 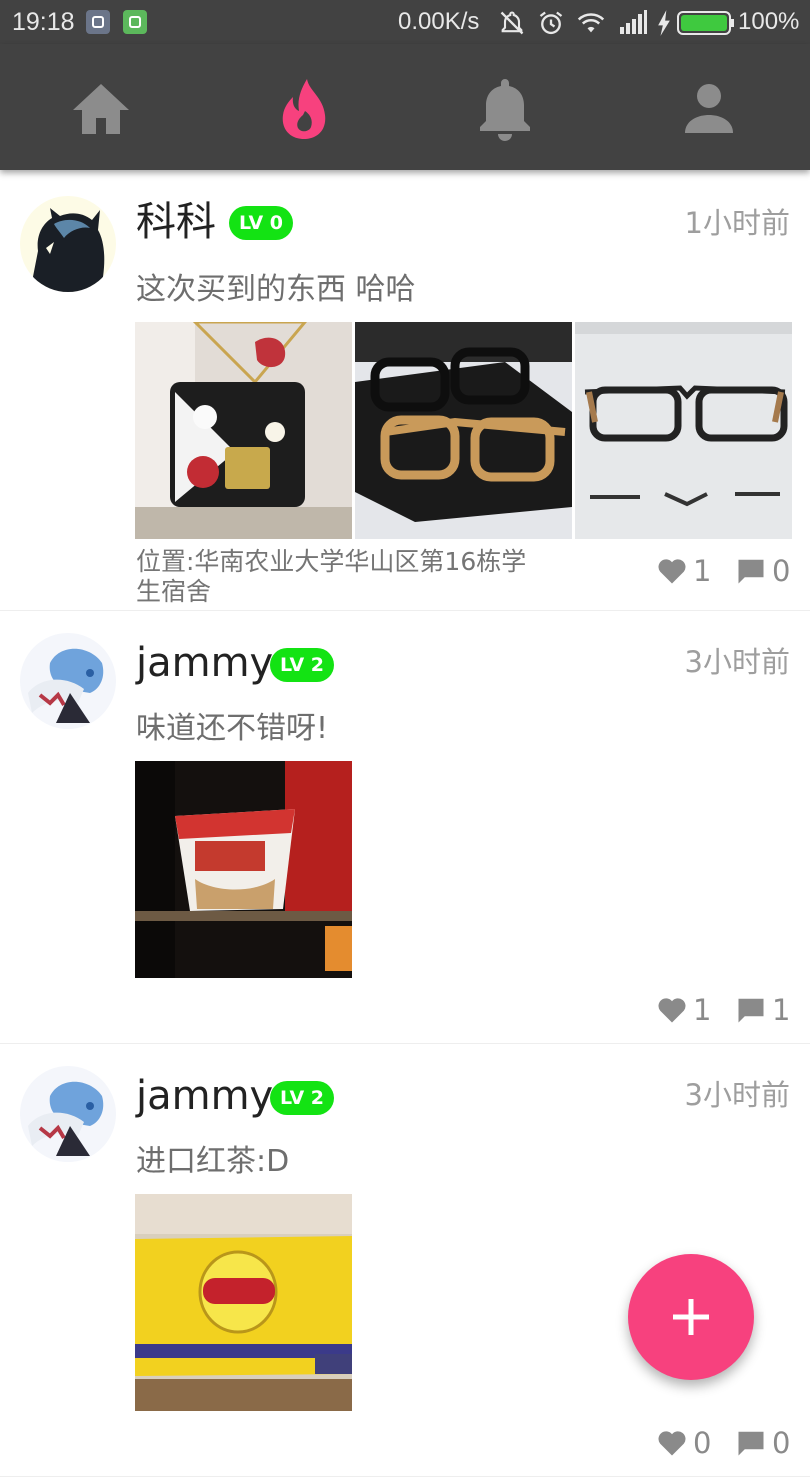 I want to click on battery-percentage: 100%, so click(x=769, y=21).